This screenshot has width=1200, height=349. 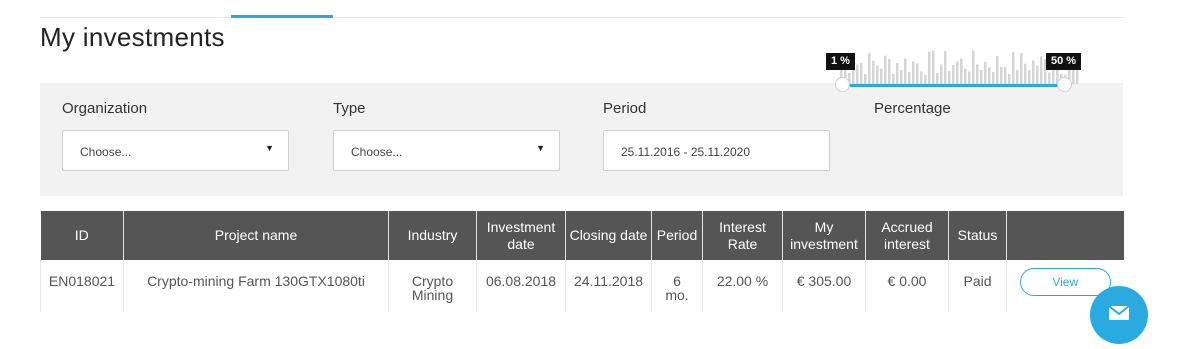 I want to click on column-header-action, so click(x=1065, y=235).